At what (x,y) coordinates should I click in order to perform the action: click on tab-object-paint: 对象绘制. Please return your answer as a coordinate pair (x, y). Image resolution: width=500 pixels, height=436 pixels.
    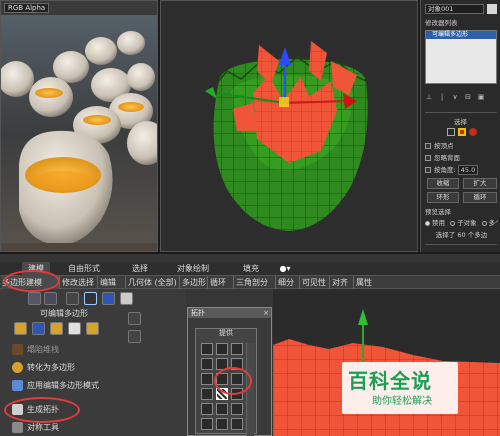
    Looking at the image, I should click on (193, 269).